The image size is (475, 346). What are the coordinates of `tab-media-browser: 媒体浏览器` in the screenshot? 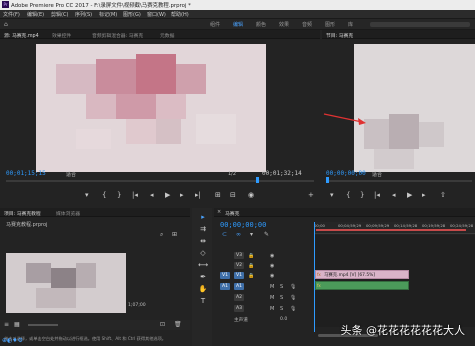 It's located at (68, 213).